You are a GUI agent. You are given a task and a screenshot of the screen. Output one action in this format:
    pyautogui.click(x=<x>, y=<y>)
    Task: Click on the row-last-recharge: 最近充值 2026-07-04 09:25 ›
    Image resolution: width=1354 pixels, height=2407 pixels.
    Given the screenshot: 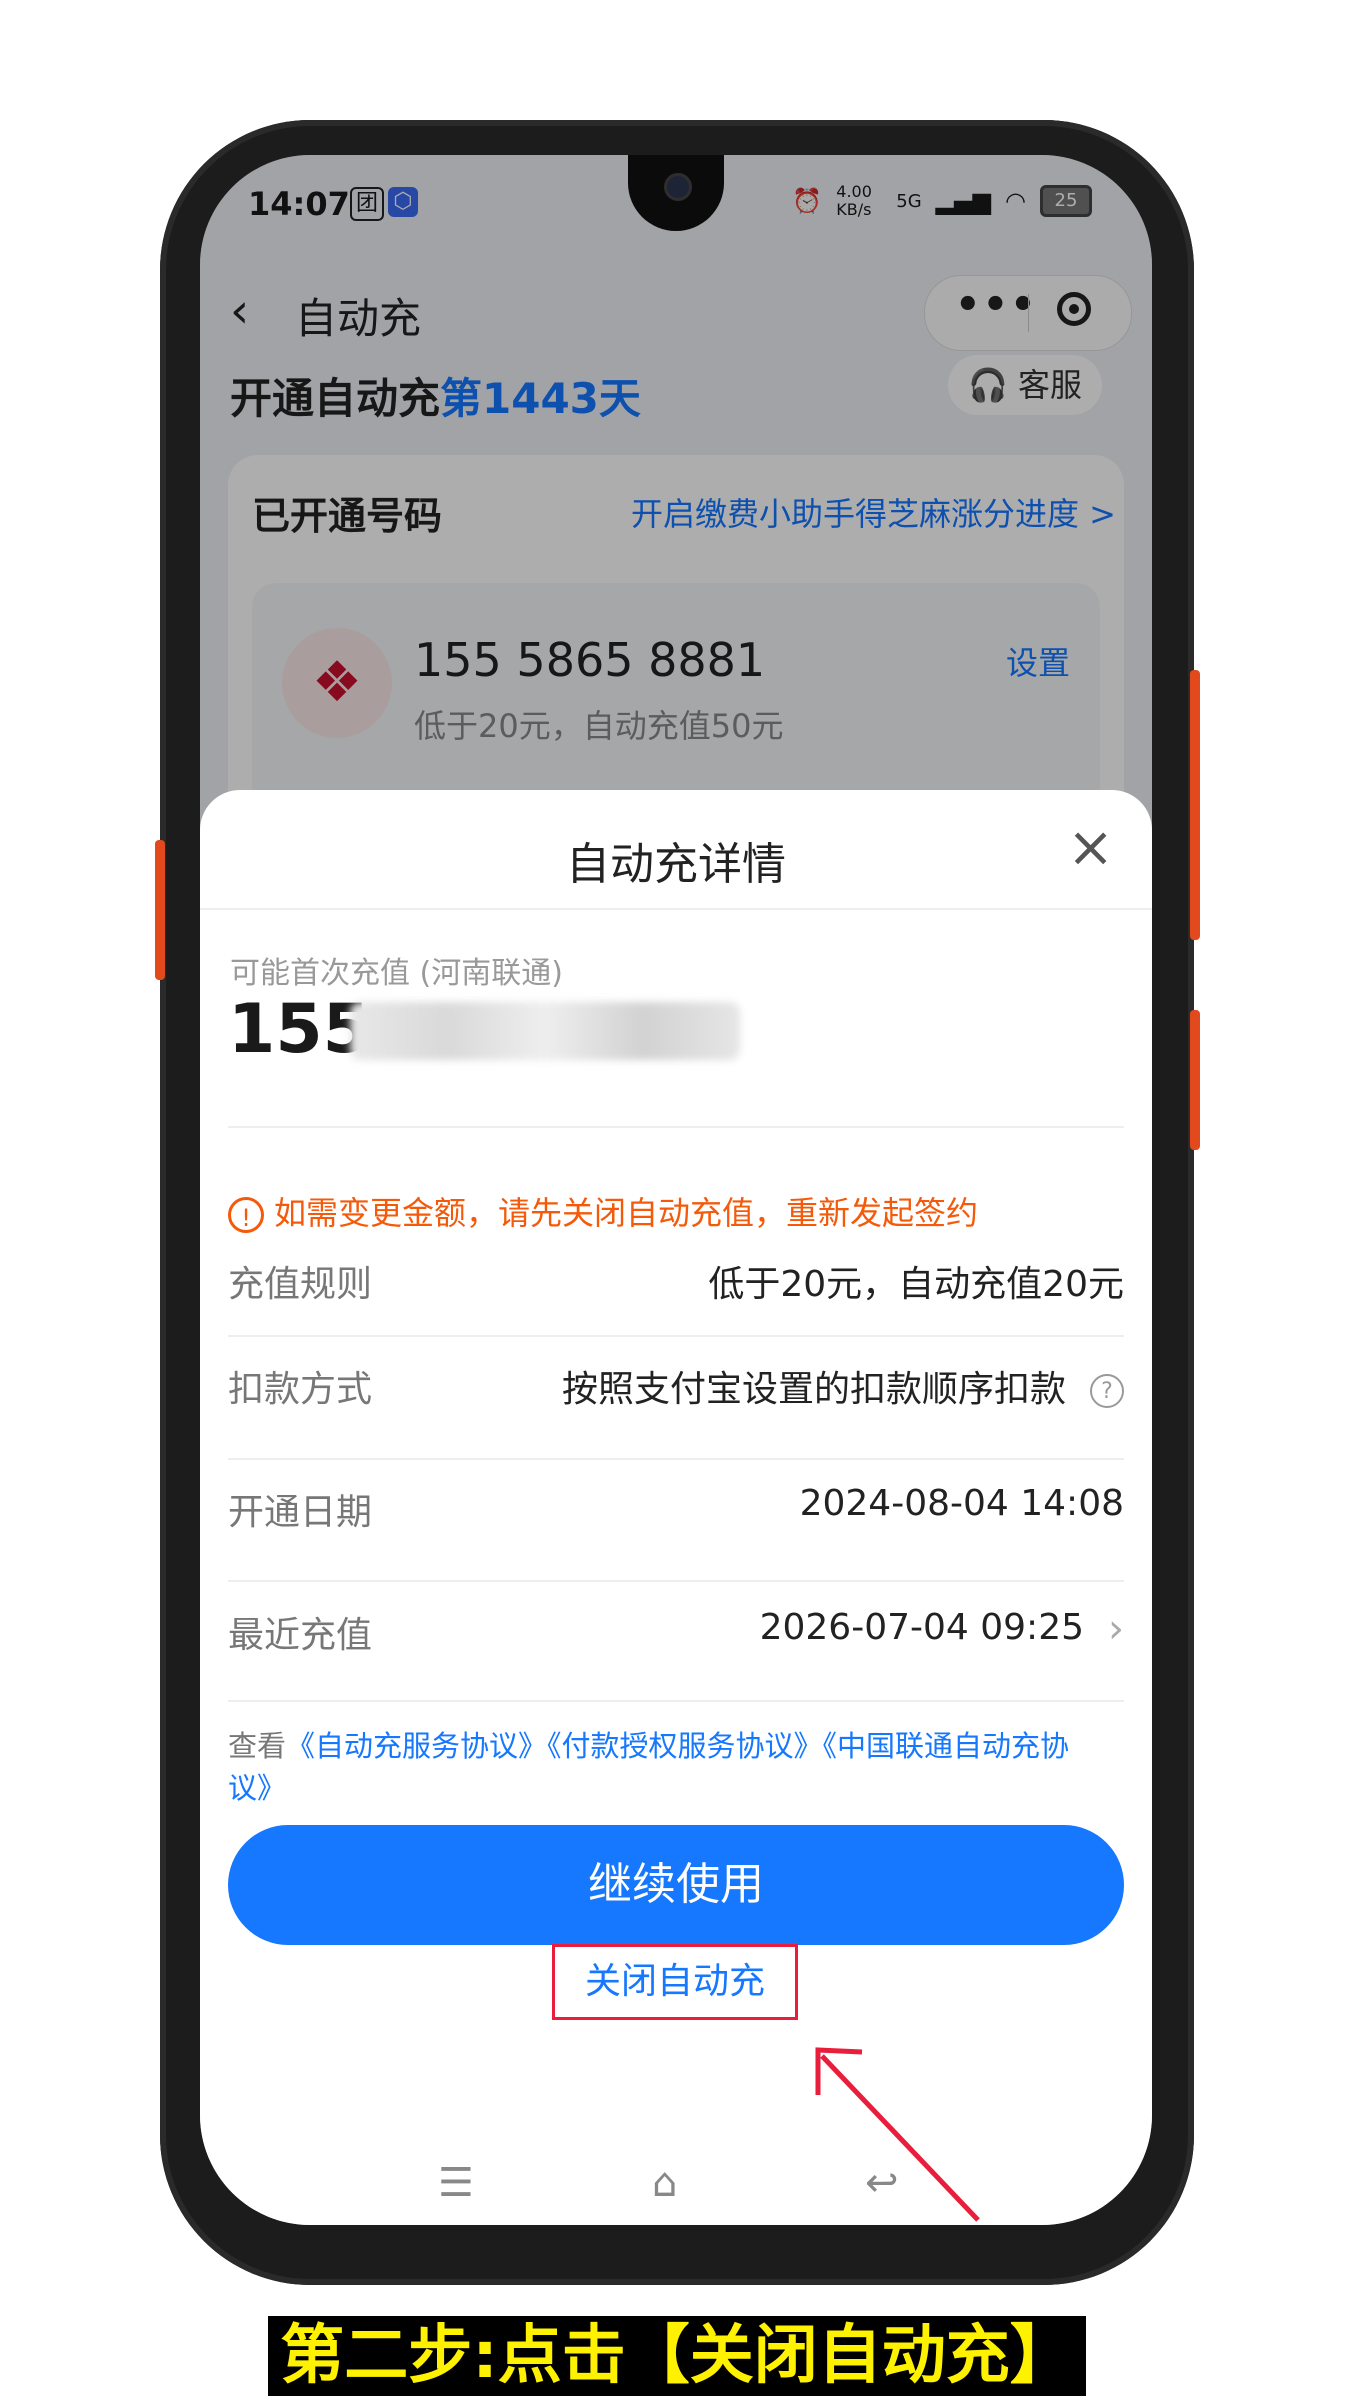 What is the action you would take?
    pyautogui.click(x=676, y=1626)
    